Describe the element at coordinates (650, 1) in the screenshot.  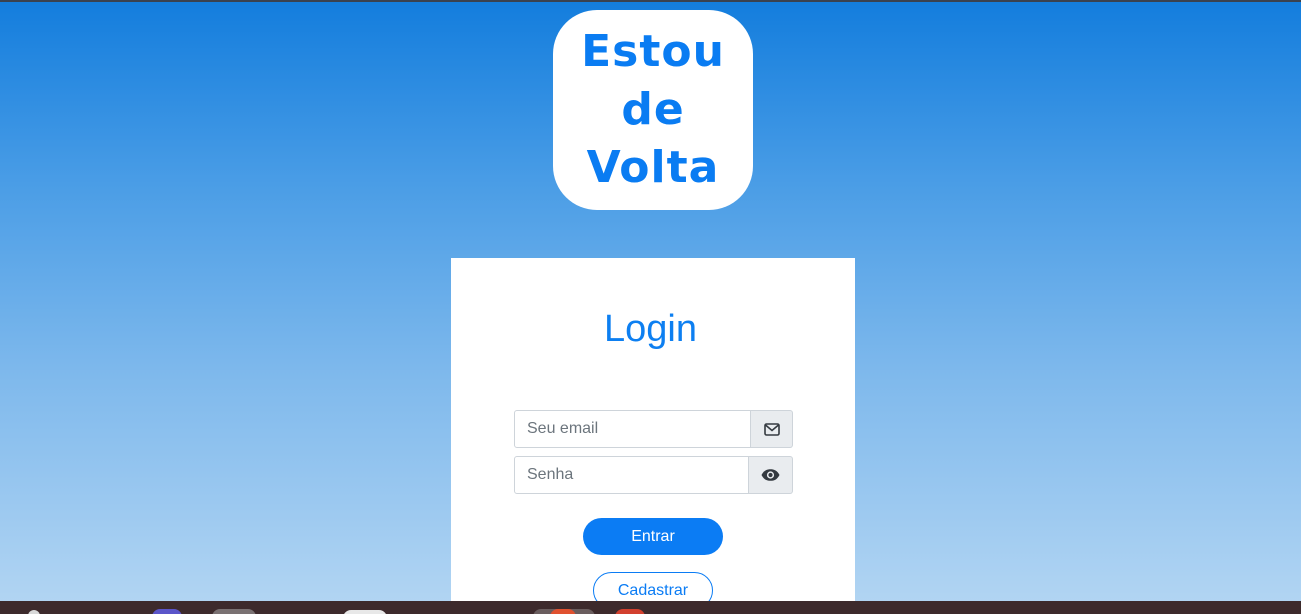
I see `window-top-edge` at that location.